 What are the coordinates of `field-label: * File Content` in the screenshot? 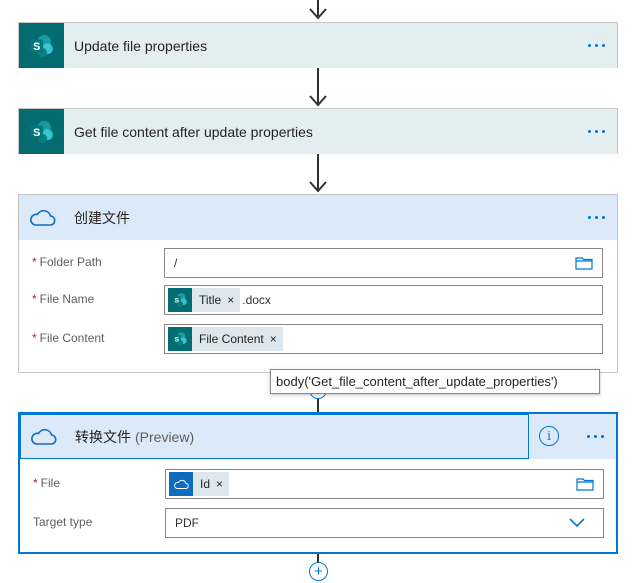 It's located at (68, 338).